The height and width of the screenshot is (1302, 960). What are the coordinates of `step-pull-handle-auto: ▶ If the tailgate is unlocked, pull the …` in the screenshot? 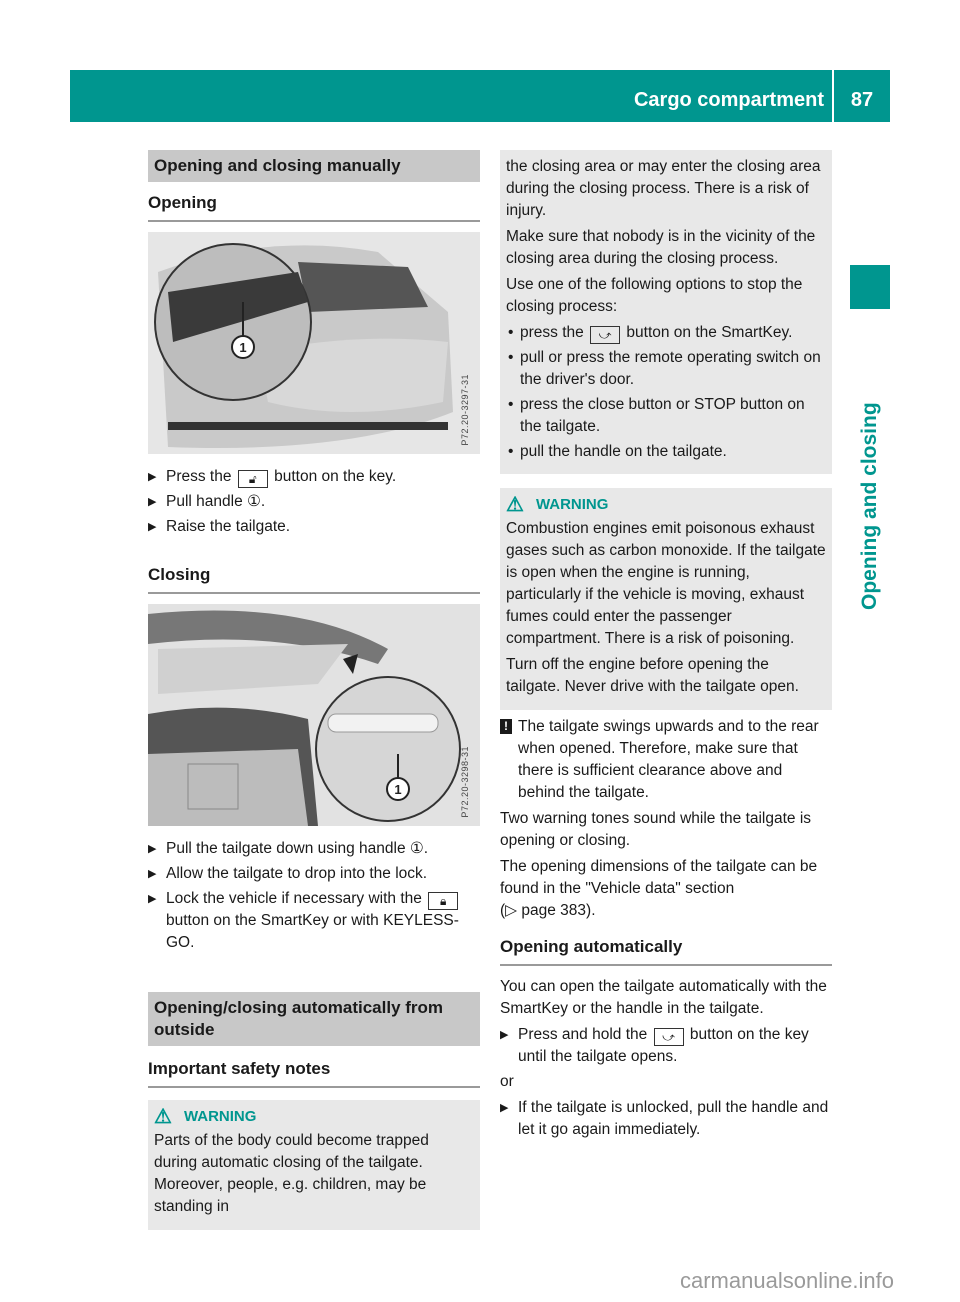 It's located at (664, 1118).